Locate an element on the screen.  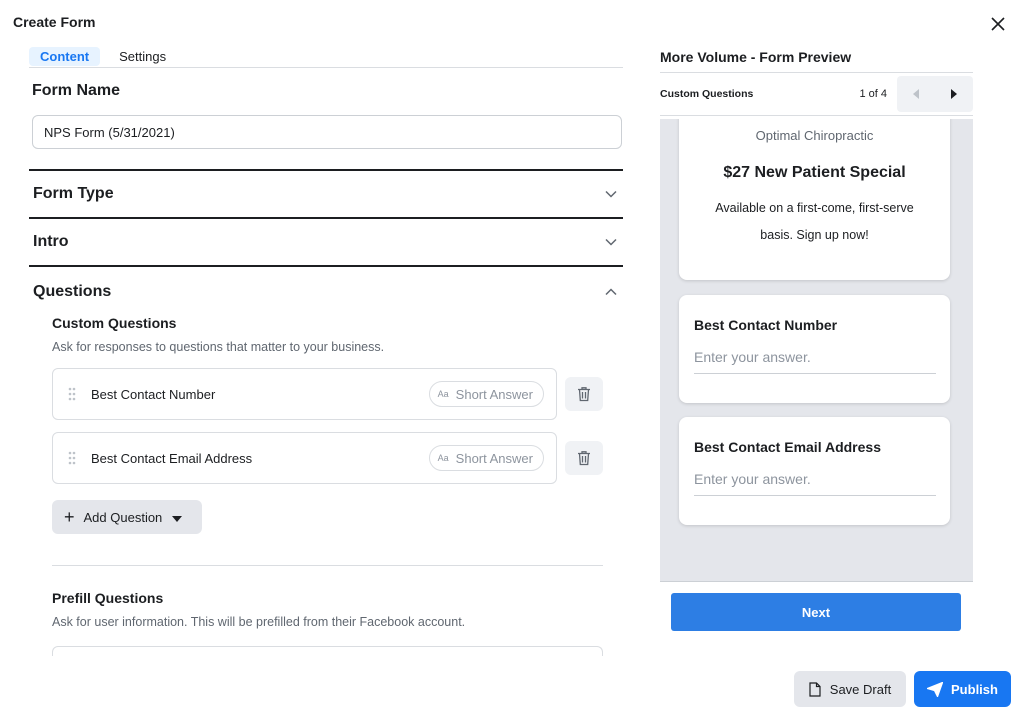
preview-page-indicator: 1 of 4 is located at coordinates (873, 94).